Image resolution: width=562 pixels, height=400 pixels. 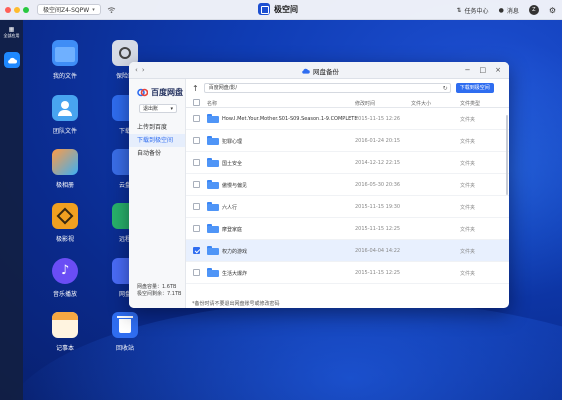 I want to click on forward-icon: ›, so click(x=143, y=70).